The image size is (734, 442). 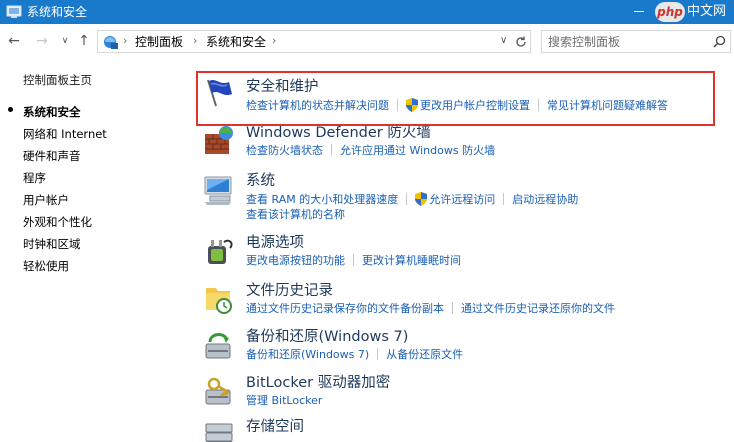 I want to click on watermark-php: php, so click(x=670, y=12).